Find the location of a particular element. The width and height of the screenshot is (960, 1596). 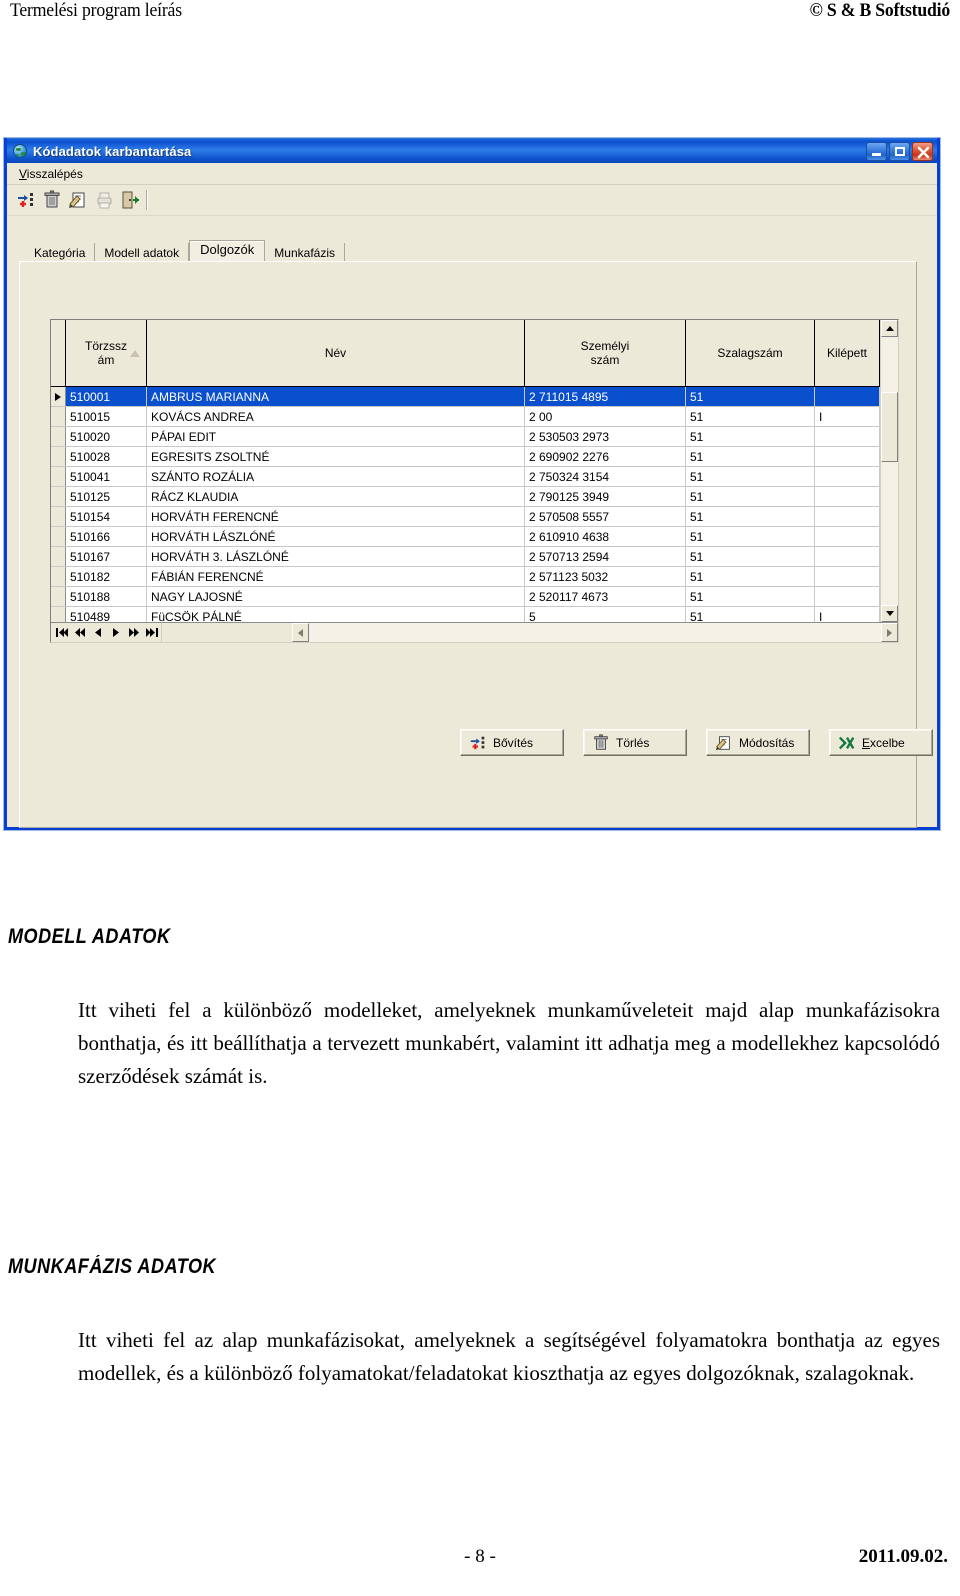

nav-last-button is located at coordinates (152, 632).